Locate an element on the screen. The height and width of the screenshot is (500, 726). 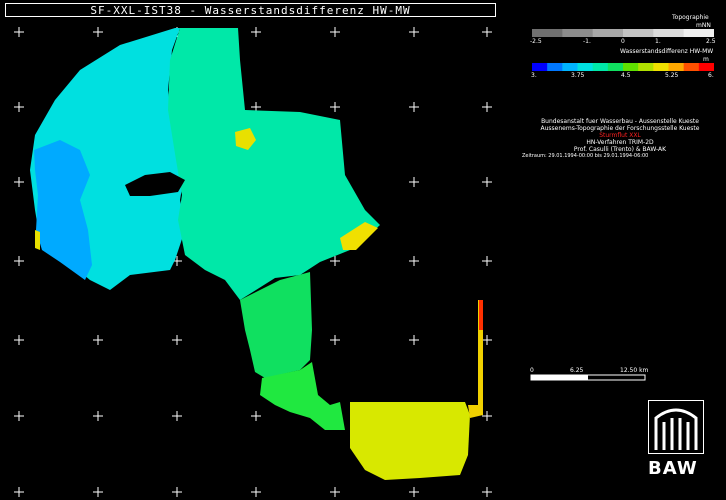
topo-tick: -2.5 is located at coordinates (536, 41).